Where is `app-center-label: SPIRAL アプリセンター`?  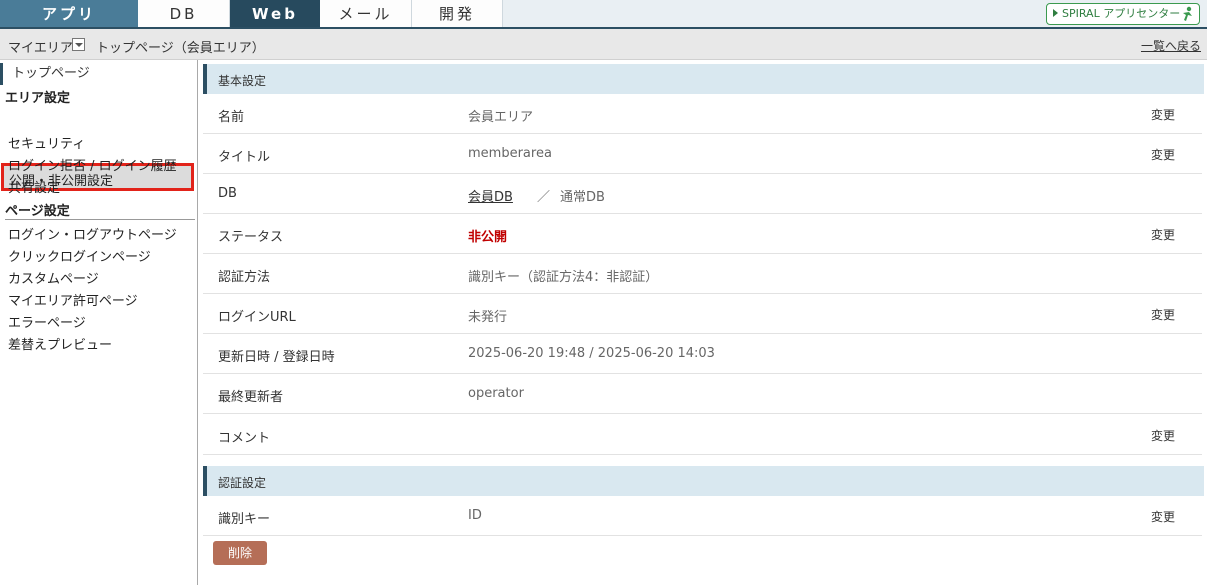 app-center-label: SPIRAL アプリセンター is located at coordinates (1121, 13).